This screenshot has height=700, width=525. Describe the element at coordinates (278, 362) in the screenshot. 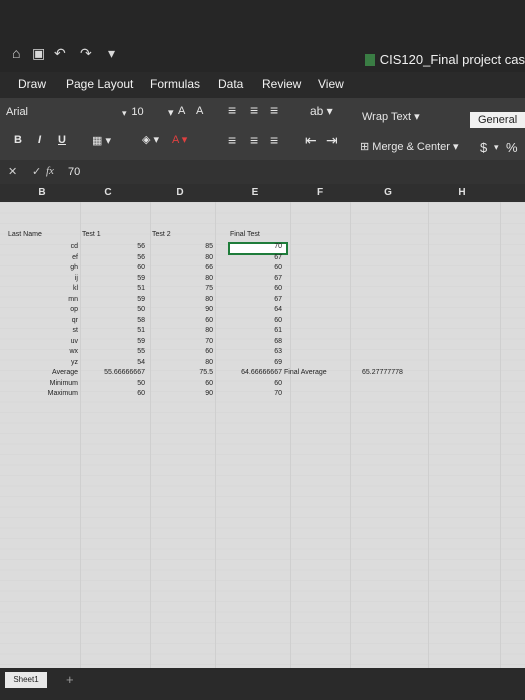

I see `final-test-cell: 69` at that location.